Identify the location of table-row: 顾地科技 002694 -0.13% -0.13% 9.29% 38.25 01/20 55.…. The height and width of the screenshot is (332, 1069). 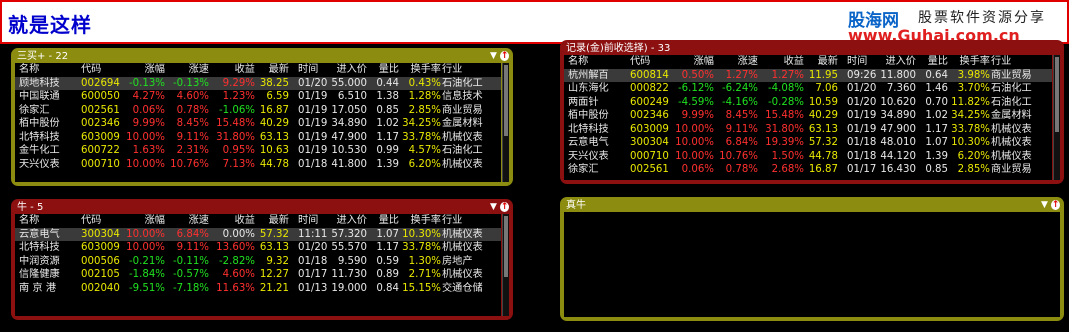
(258, 83).